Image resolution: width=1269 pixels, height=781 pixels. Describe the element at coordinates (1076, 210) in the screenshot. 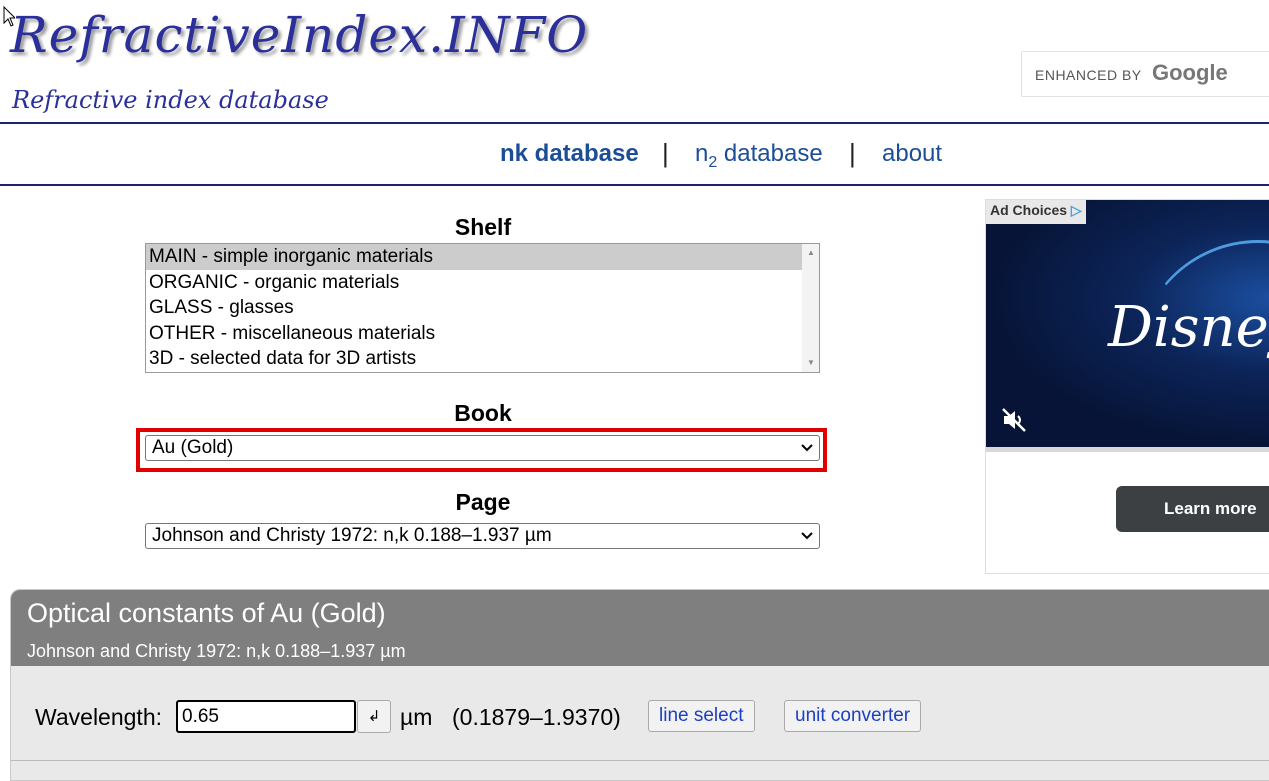

I see `ad-choices-icon: ▷` at that location.